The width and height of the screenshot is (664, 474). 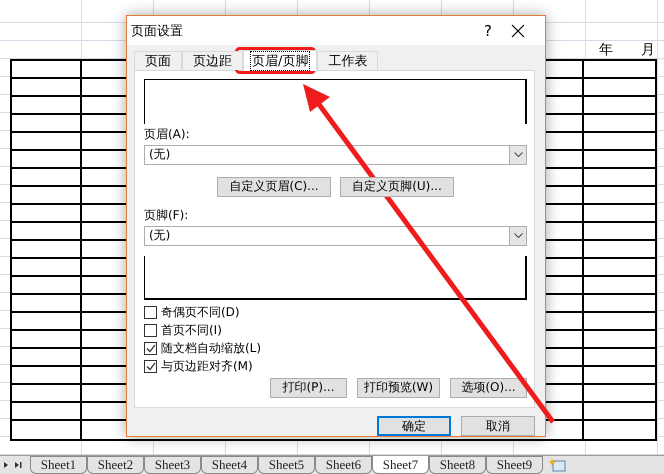 What do you see at coordinates (280, 60) in the screenshot?
I see `dialog-tab: 页眉/页脚` at bounding box center [280, 60].